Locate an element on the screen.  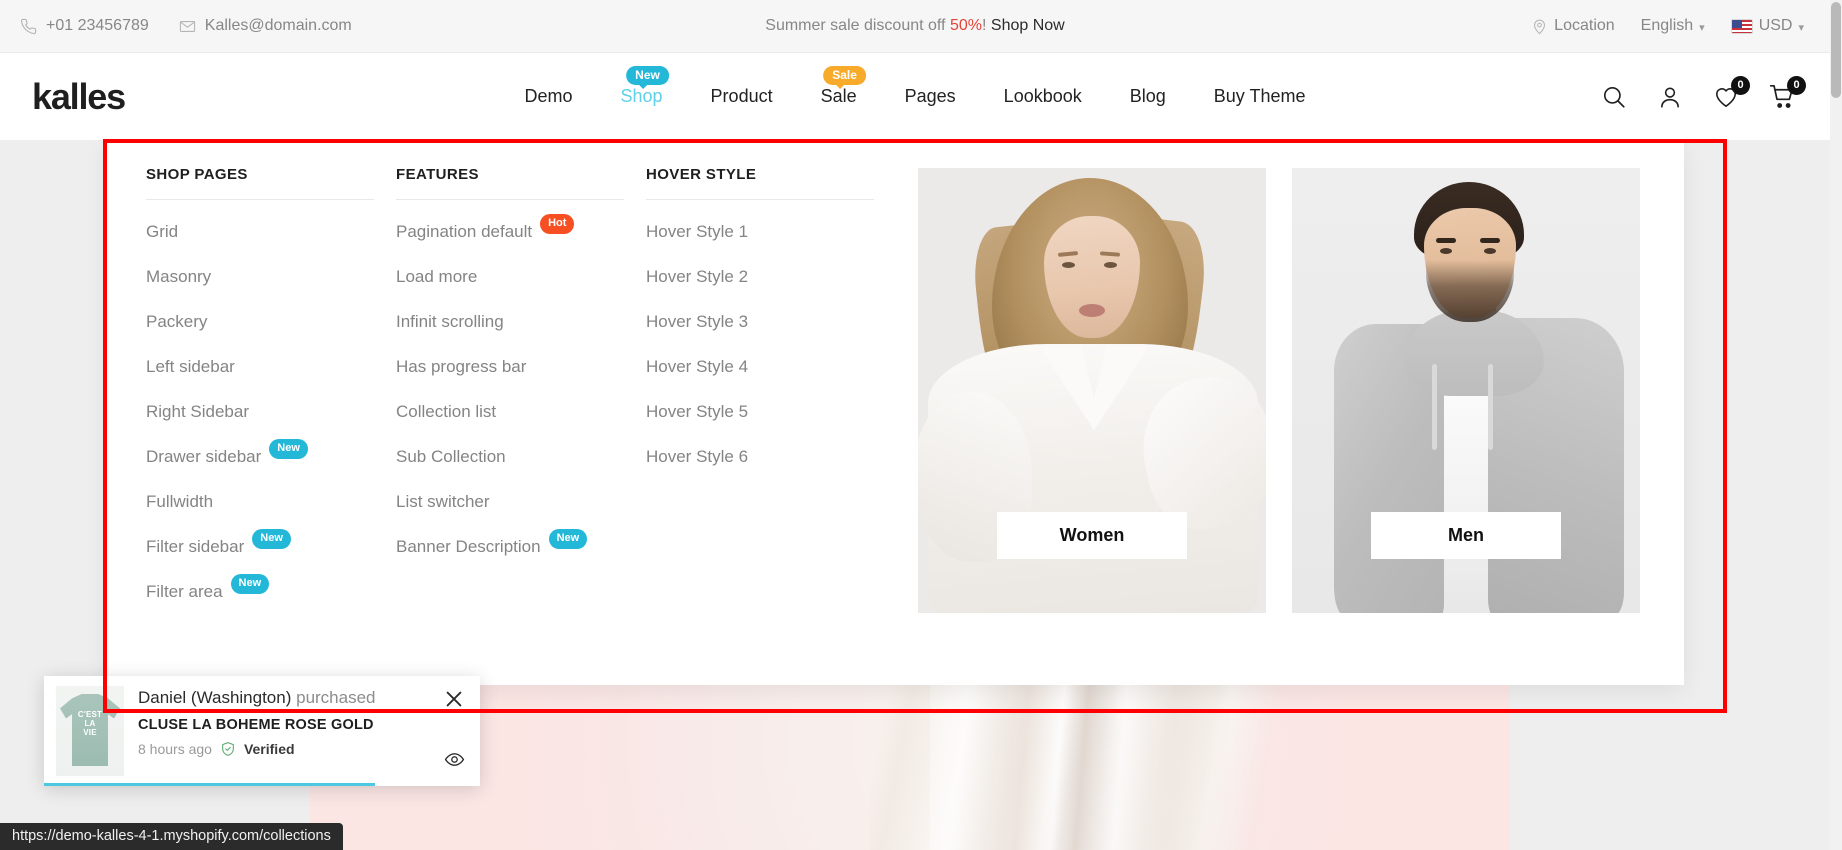
site-logo: kalles is located at coordinates (79, 97).